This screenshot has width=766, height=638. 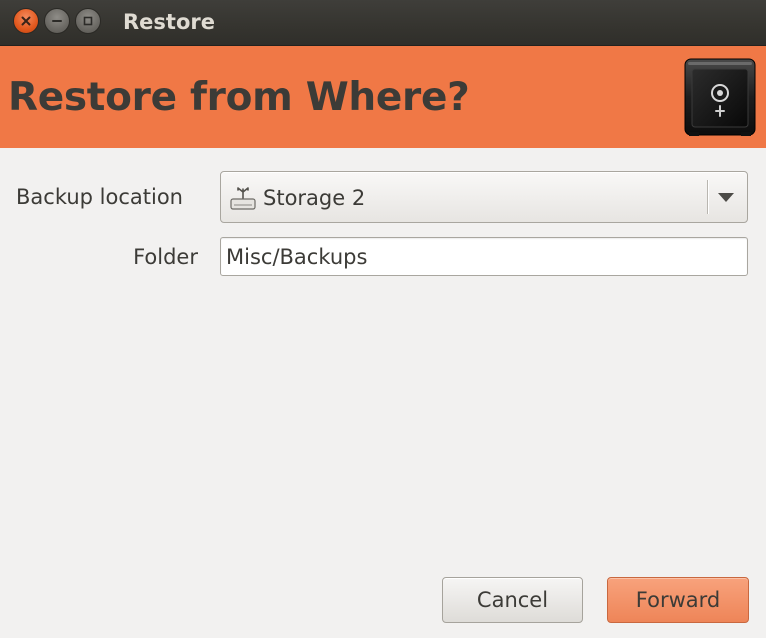 What do you see at coordinates (169, 22) in the screenshot?
I see `window-title: Restore` at bounding box center [169, 22].